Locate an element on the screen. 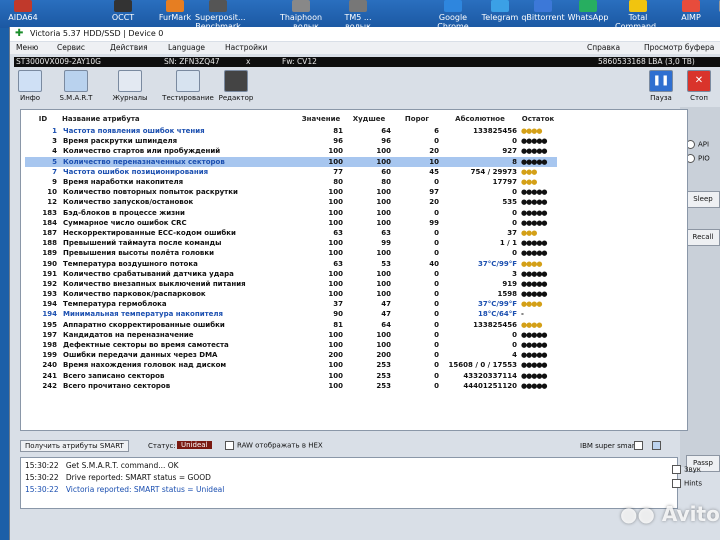  desktop-app-icon is located at coordinates (301, 6).